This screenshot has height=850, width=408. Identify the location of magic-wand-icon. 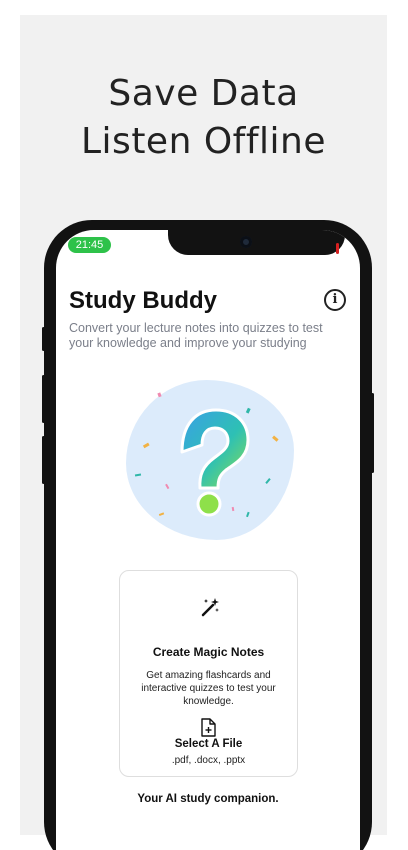
(210, 607).